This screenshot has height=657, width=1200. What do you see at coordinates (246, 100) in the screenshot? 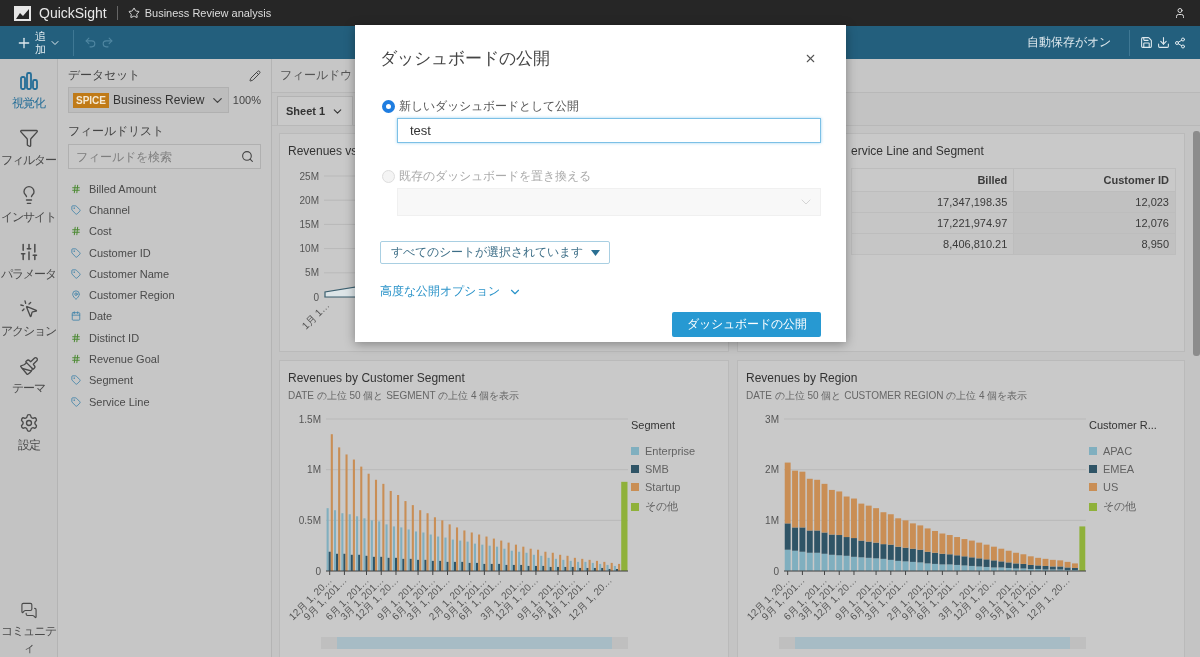
I see `spice-usage: 100%` at bounding box center [246, 100].